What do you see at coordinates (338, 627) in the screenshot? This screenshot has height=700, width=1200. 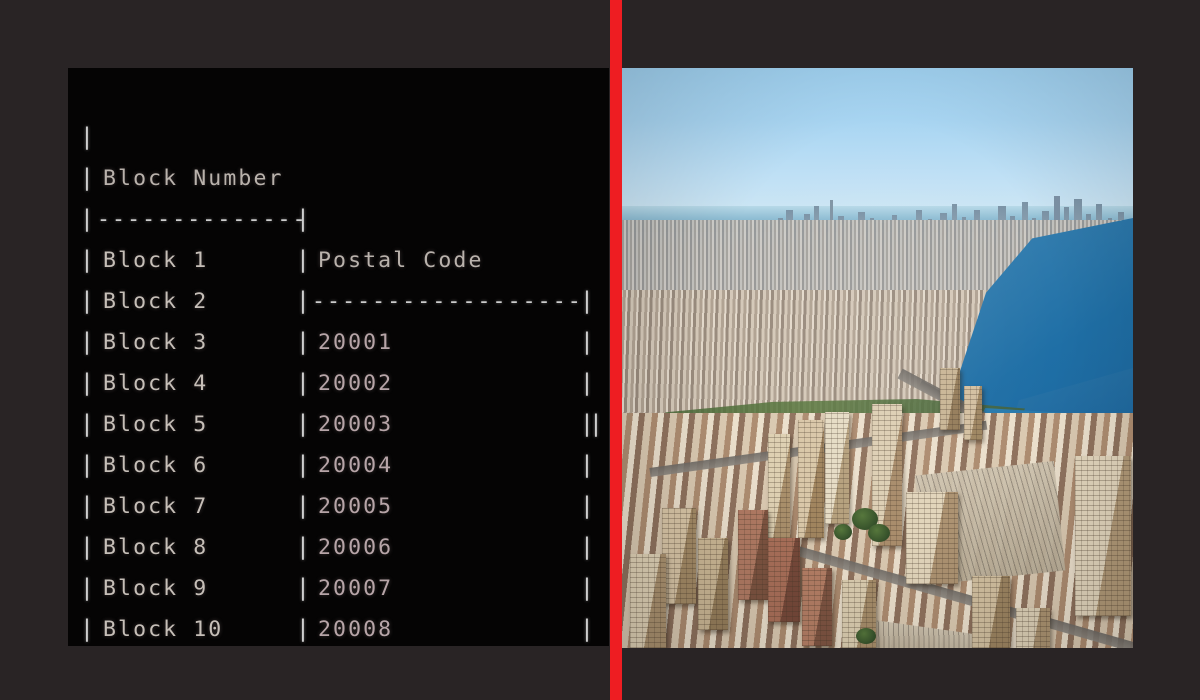 I see `table-row: | Block 12 | 20012 |` at bounding box center [338, 627].